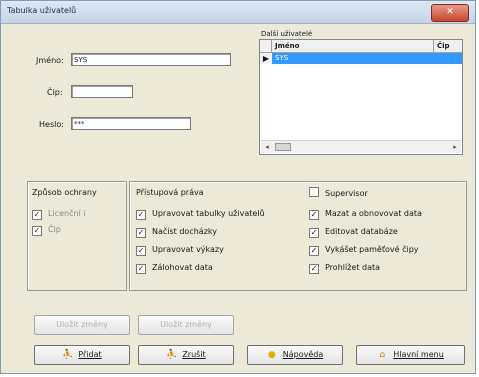  What do you see at coordinates (282, 58) in the screenshot?
I see `cell-name: SYS` at bounding box center [282, 58].